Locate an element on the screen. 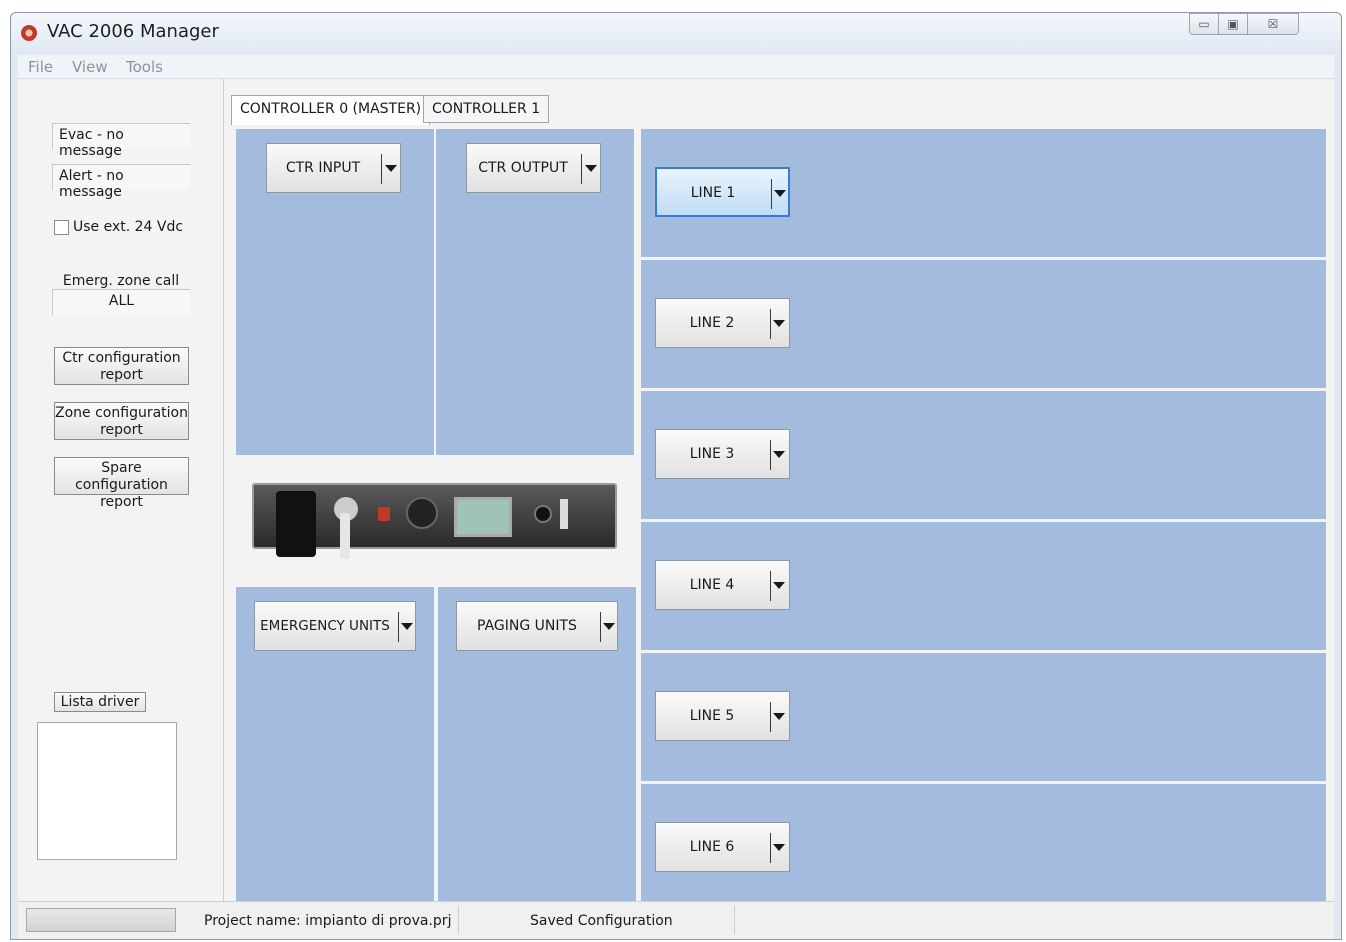 This screenshot has width=1346, height=942. line-3-dropdown: LINE 3 is located at coordinates (722, 454).